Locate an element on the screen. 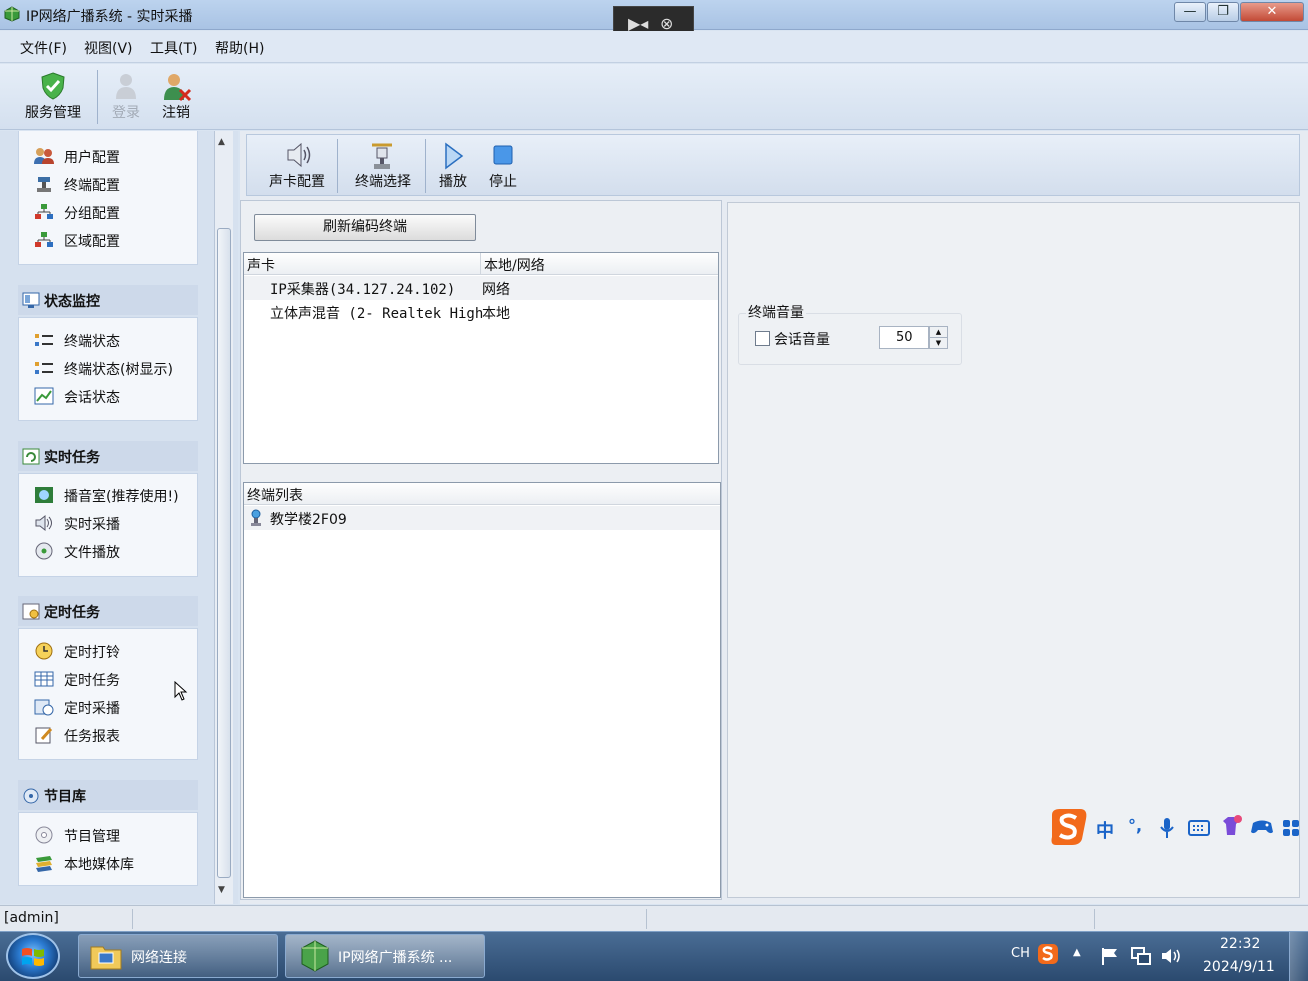  language-indicator: CH is located at coordinates (1020, 953).